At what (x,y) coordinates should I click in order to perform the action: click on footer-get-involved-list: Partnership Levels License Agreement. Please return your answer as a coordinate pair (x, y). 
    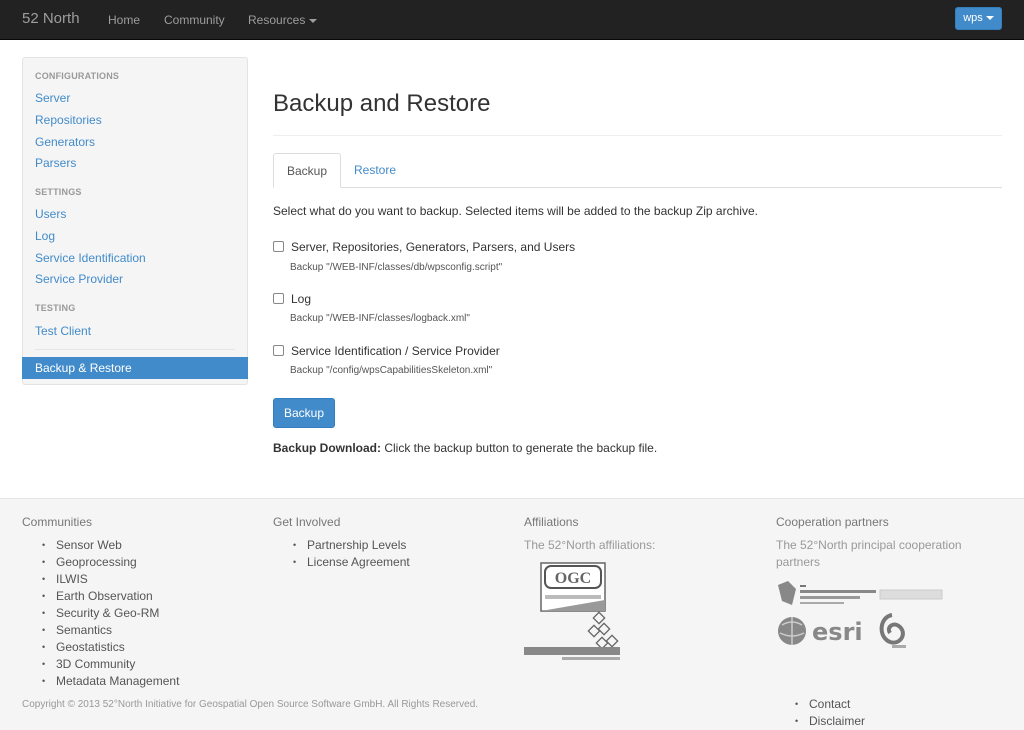
    Looking at the image, I should click on (351, 554).